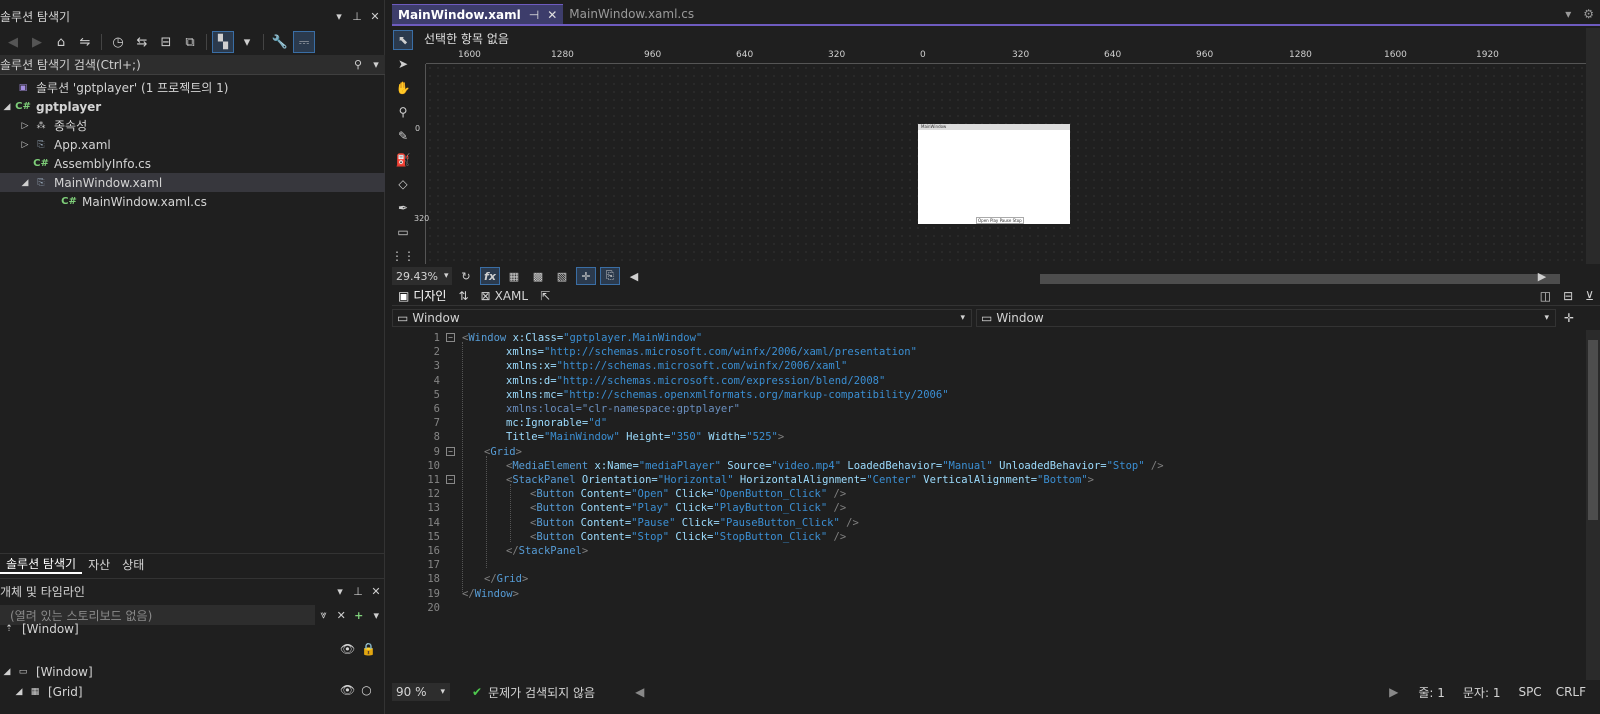 This screenshot has height=714, width=1600. Describe the element at coordinates (47, 691) in the screenshot. I see `object-tree-item-grid: ◢ ▦ [Grid]` at that location.